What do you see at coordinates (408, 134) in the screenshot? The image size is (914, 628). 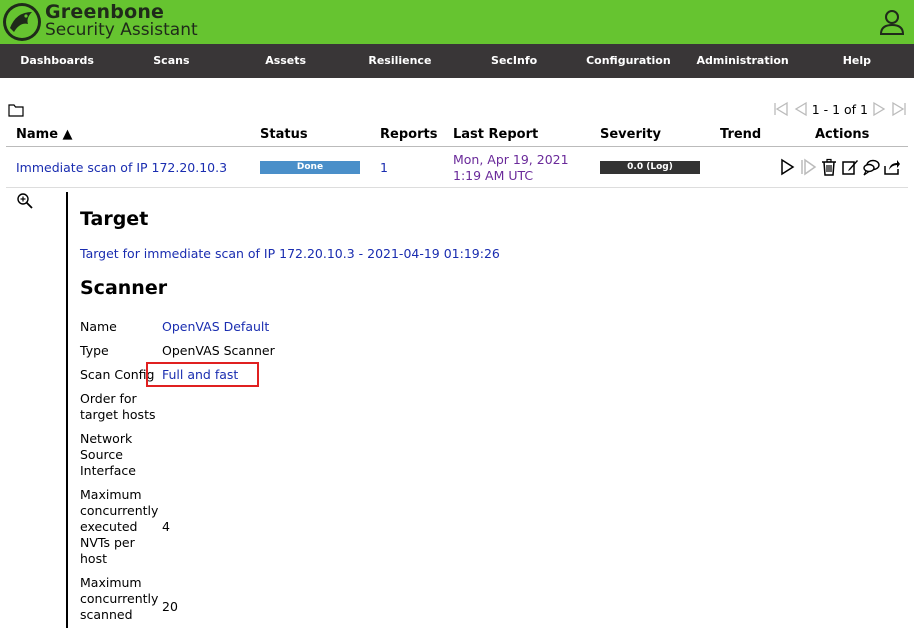 I see `column-header-reports: Reports` at bounding box center [408, 134].